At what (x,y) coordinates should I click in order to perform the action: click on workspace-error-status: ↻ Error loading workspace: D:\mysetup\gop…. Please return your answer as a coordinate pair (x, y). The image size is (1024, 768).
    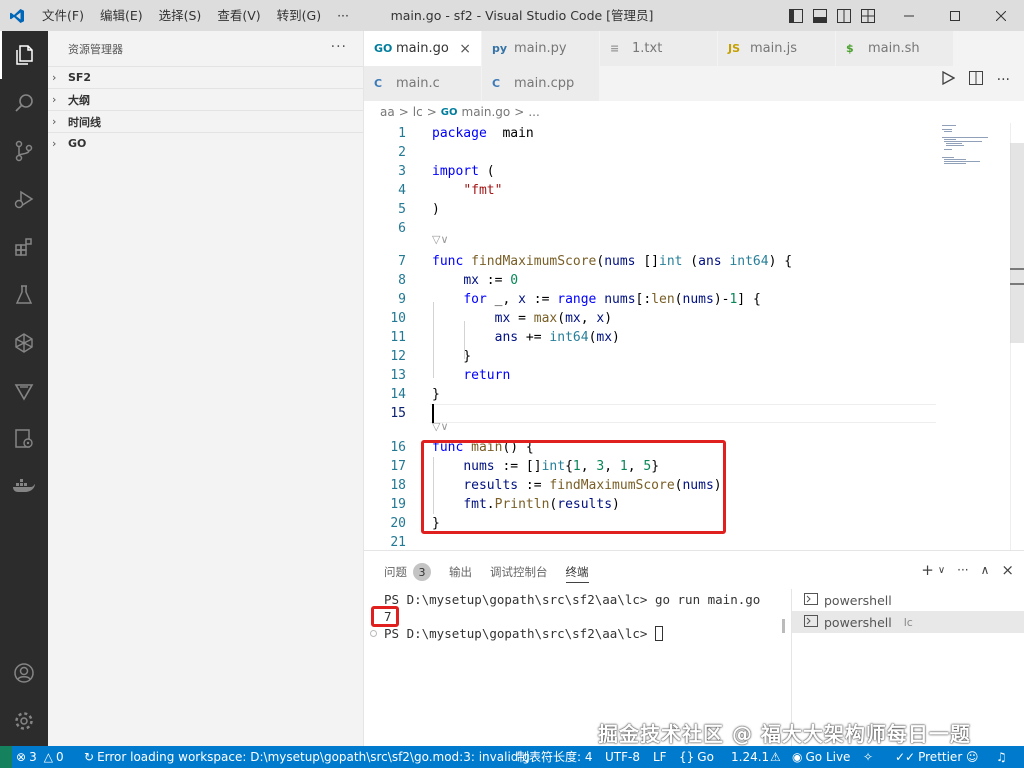
    Looking at the image, I should click on (307, 757).